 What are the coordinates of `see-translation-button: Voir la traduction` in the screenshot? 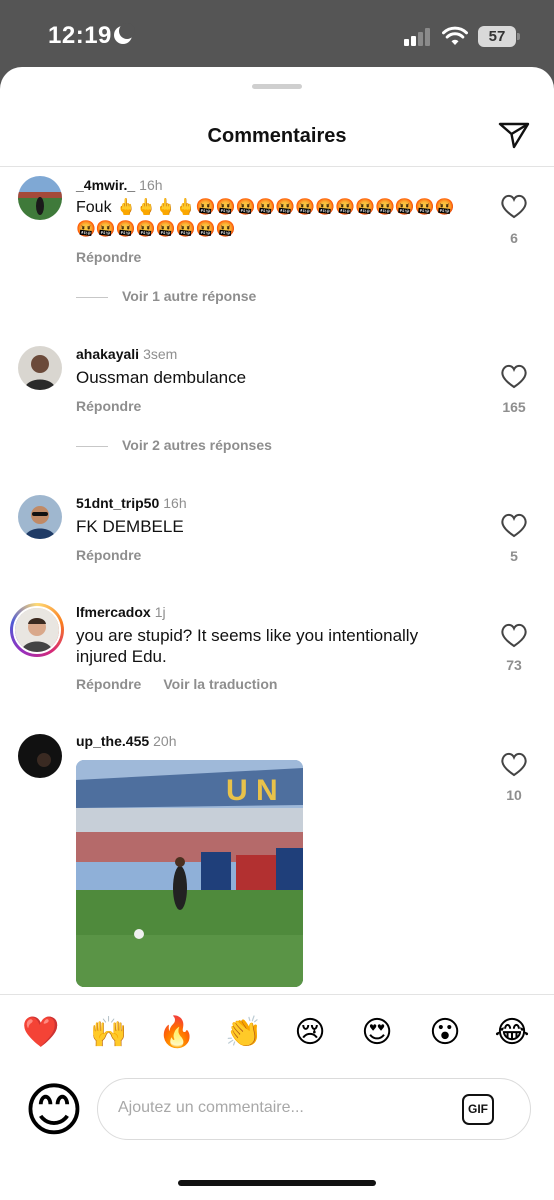 It's located at (220, 684).